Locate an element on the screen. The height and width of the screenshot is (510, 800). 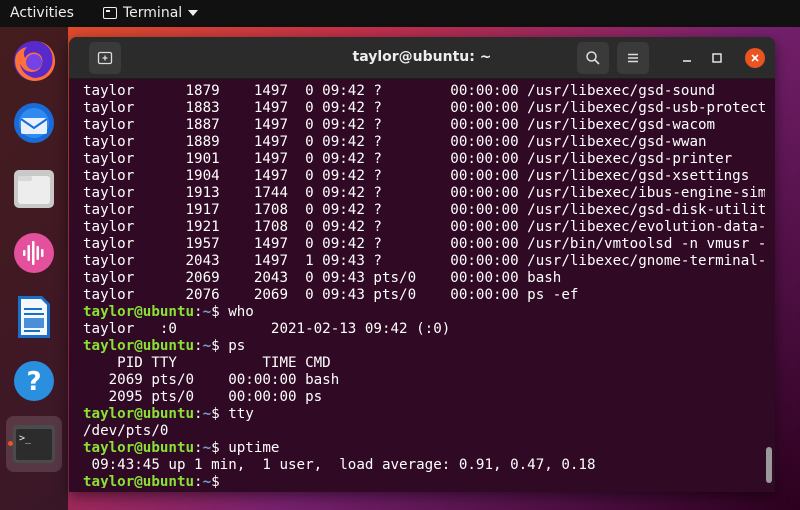
search-button is located at coordinates (593, 58).